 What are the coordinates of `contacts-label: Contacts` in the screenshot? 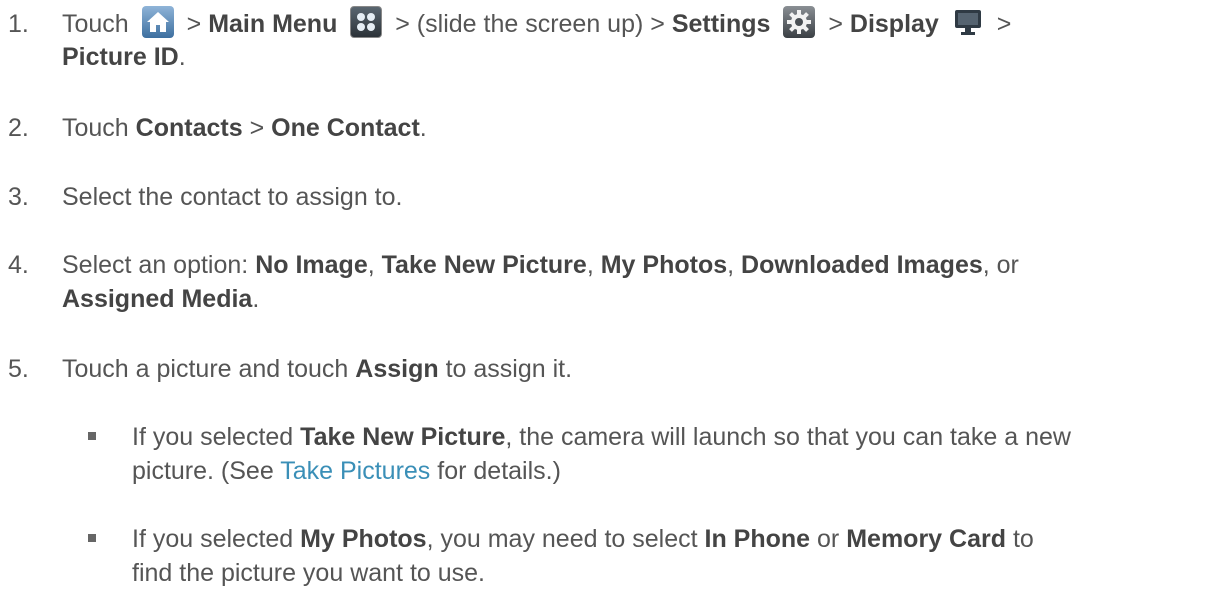 It's located at (189, 128).